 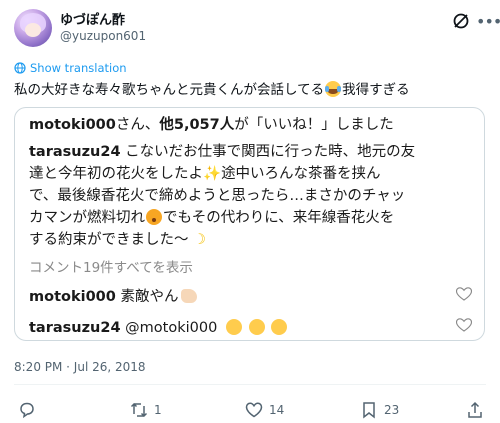 I want to click on frowning-face-emoji-icon, so click(x=154, y=217).